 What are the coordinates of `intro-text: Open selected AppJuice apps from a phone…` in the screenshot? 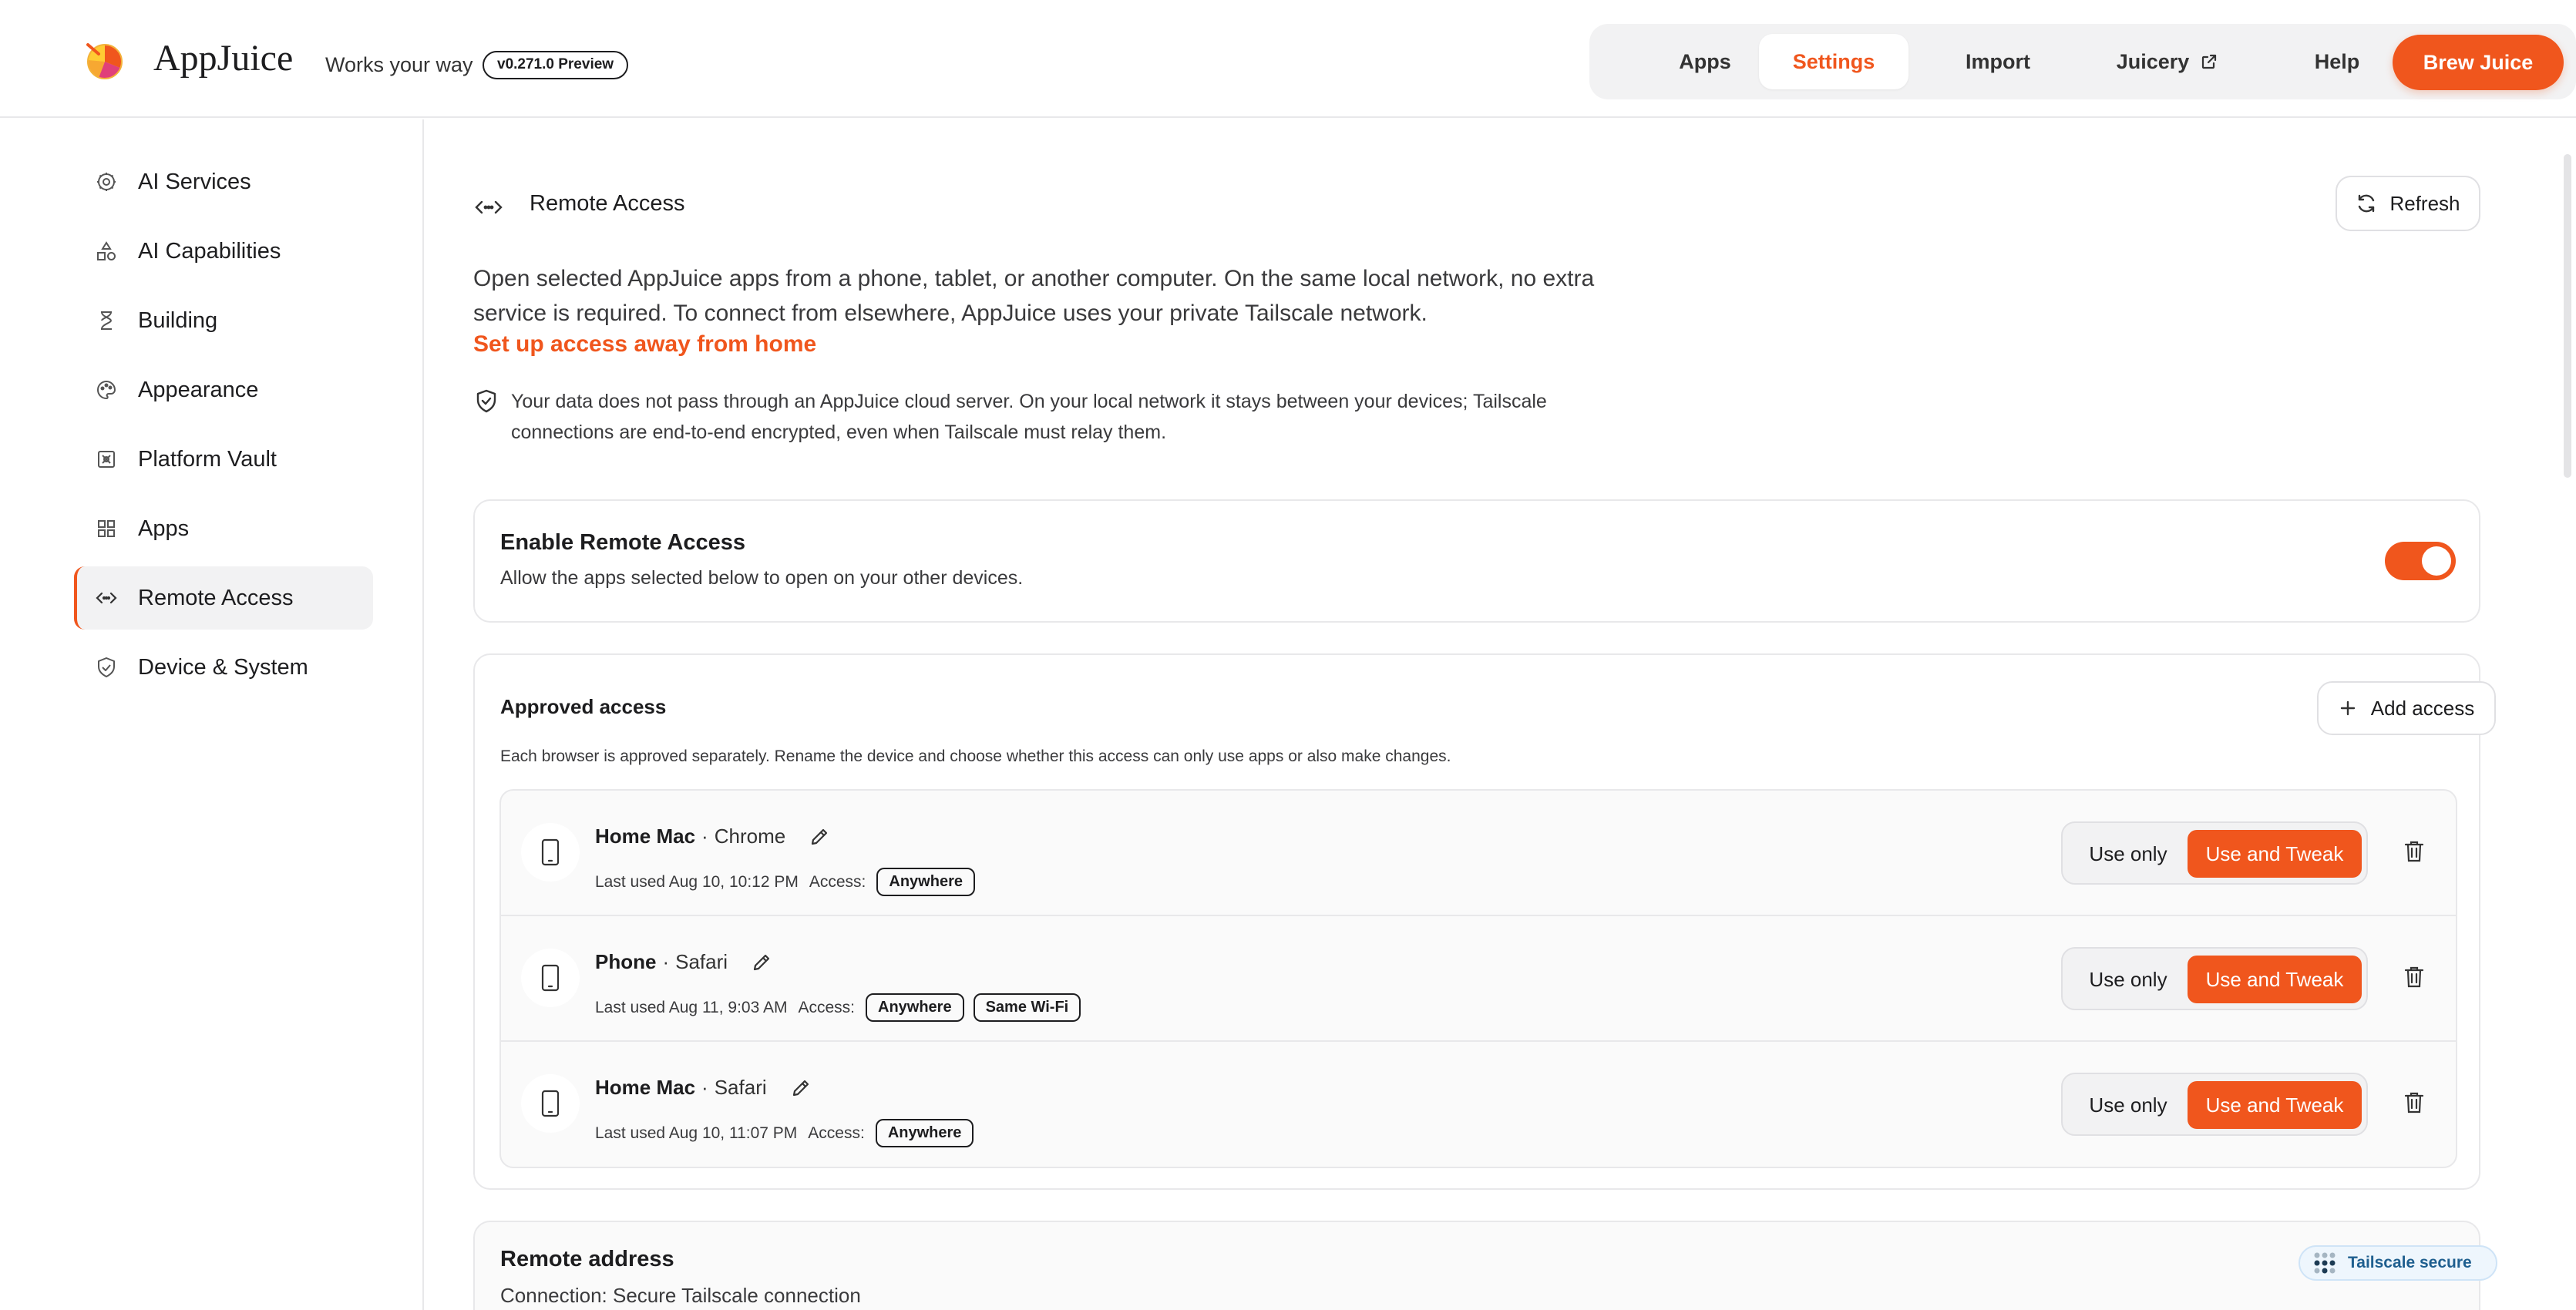 It's located at (1034, 296).